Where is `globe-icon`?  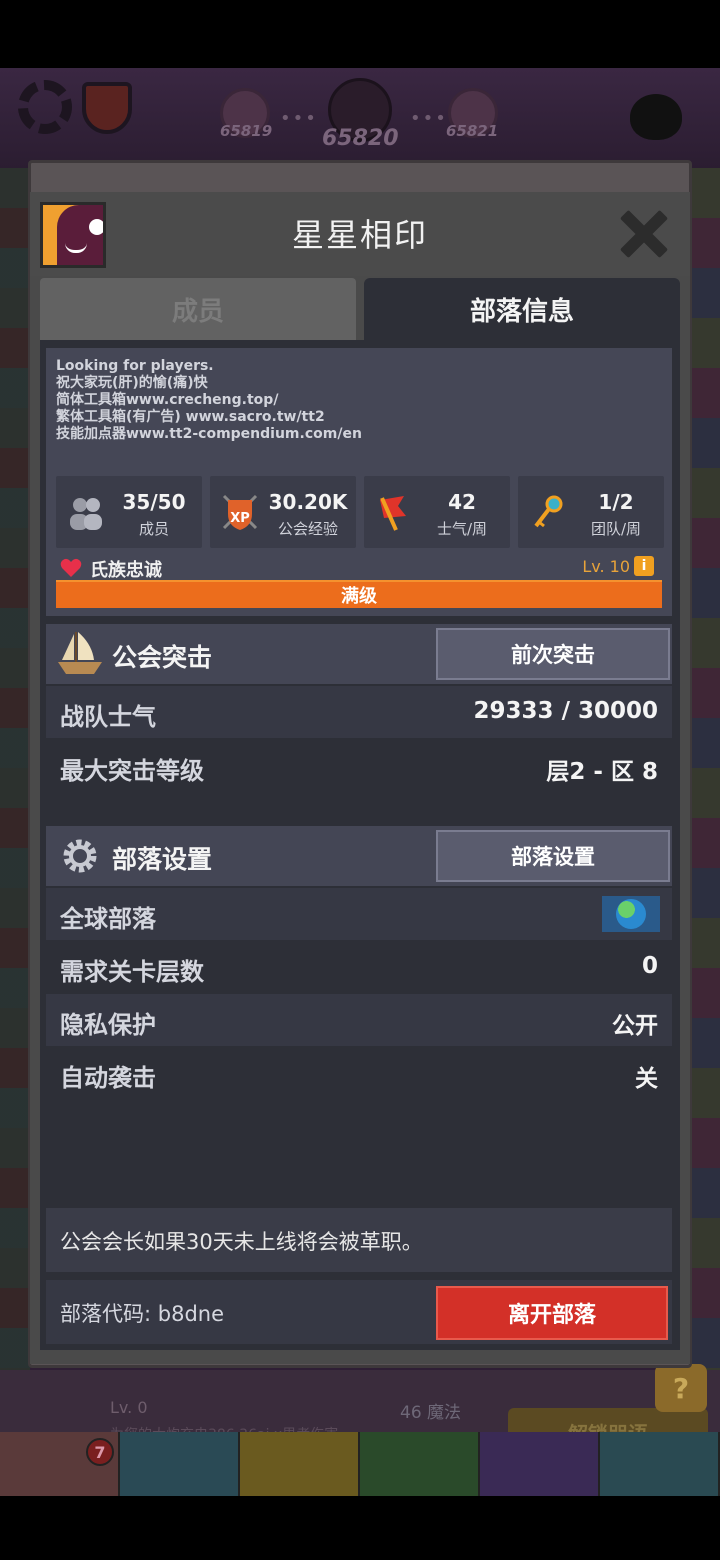 globe-icon is located at coordinates (631, 914).